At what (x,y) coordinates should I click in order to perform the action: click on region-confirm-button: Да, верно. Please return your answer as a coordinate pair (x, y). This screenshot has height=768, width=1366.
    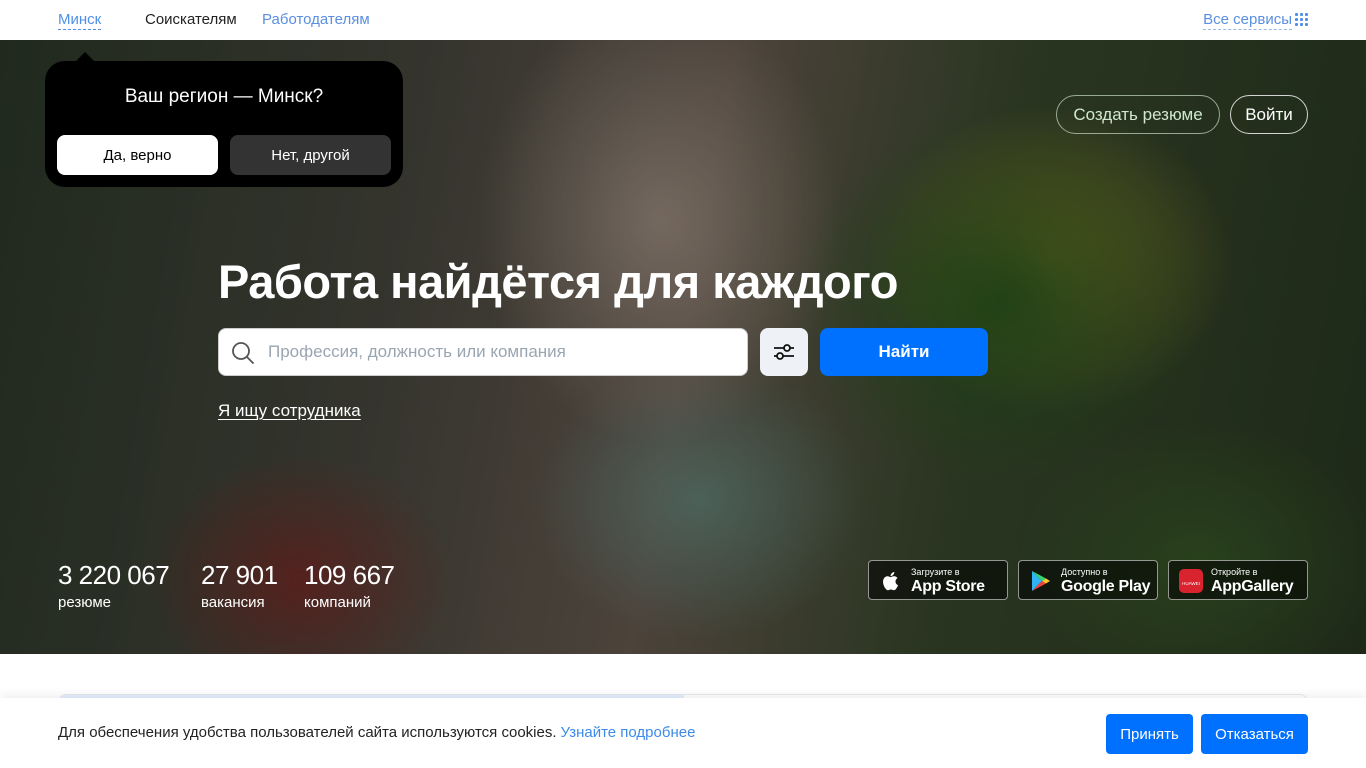
    Looking at the image, I should click on (137, 155).